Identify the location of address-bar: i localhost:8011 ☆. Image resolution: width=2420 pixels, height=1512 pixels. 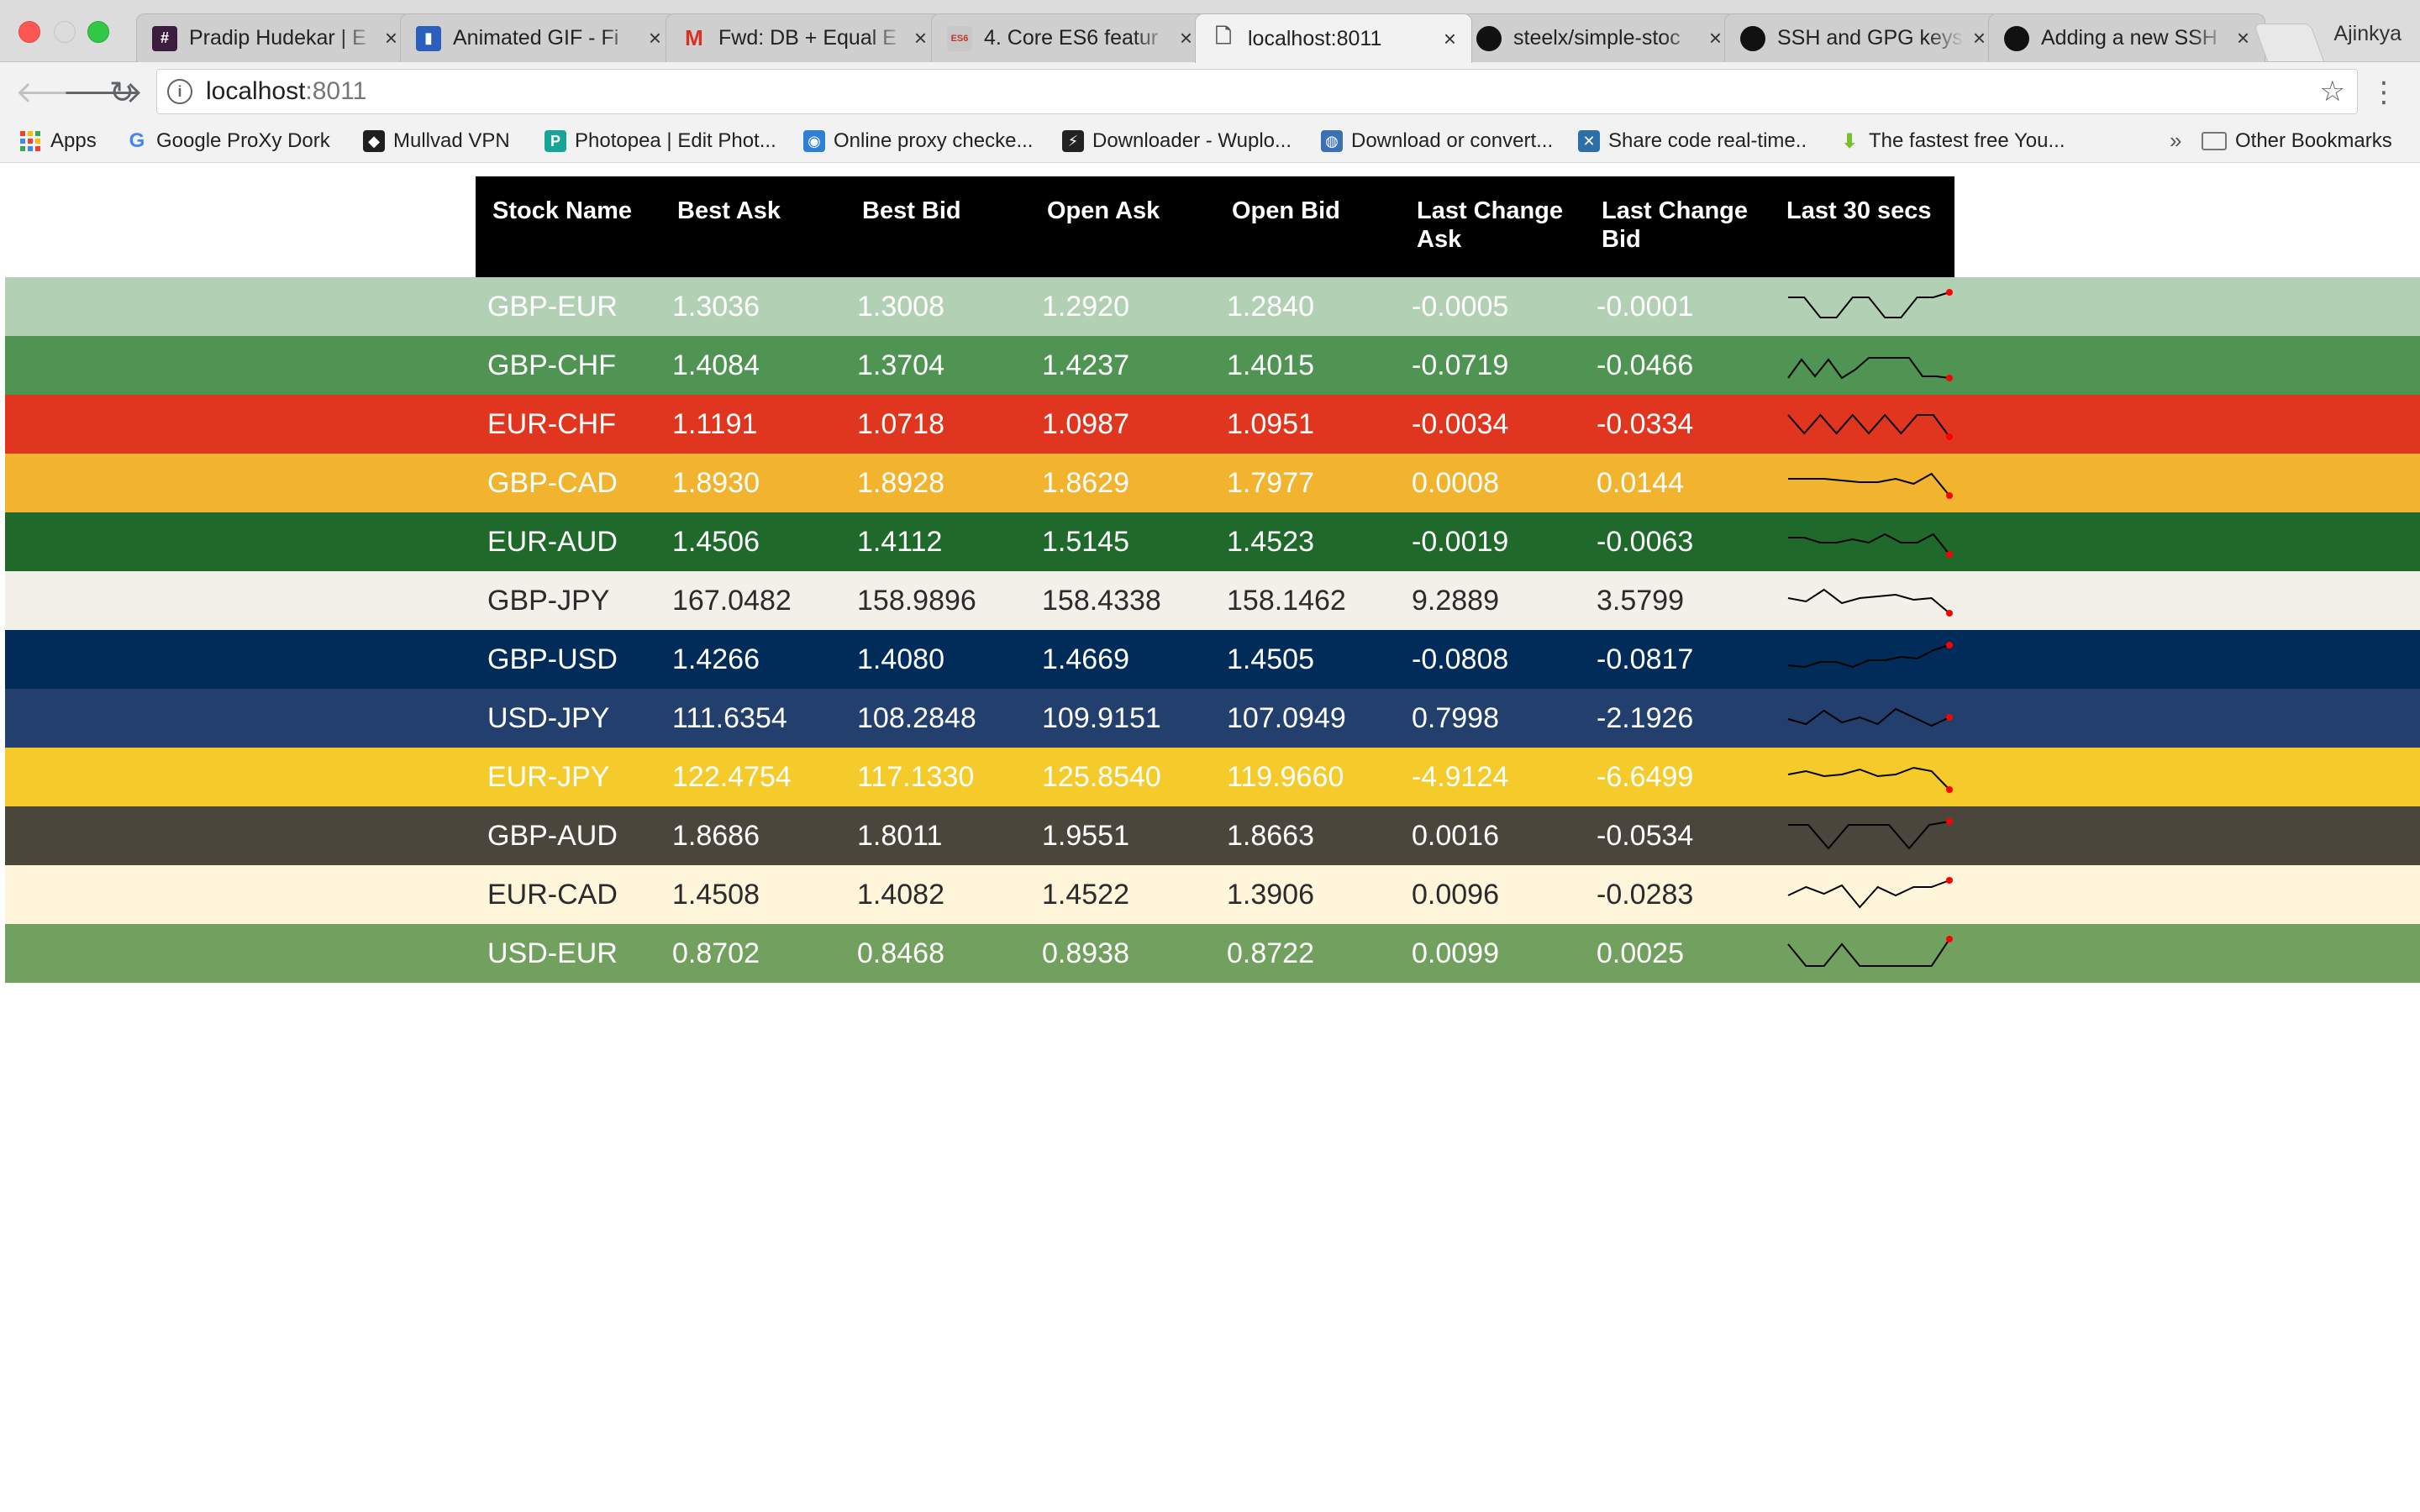
(1257, 91).